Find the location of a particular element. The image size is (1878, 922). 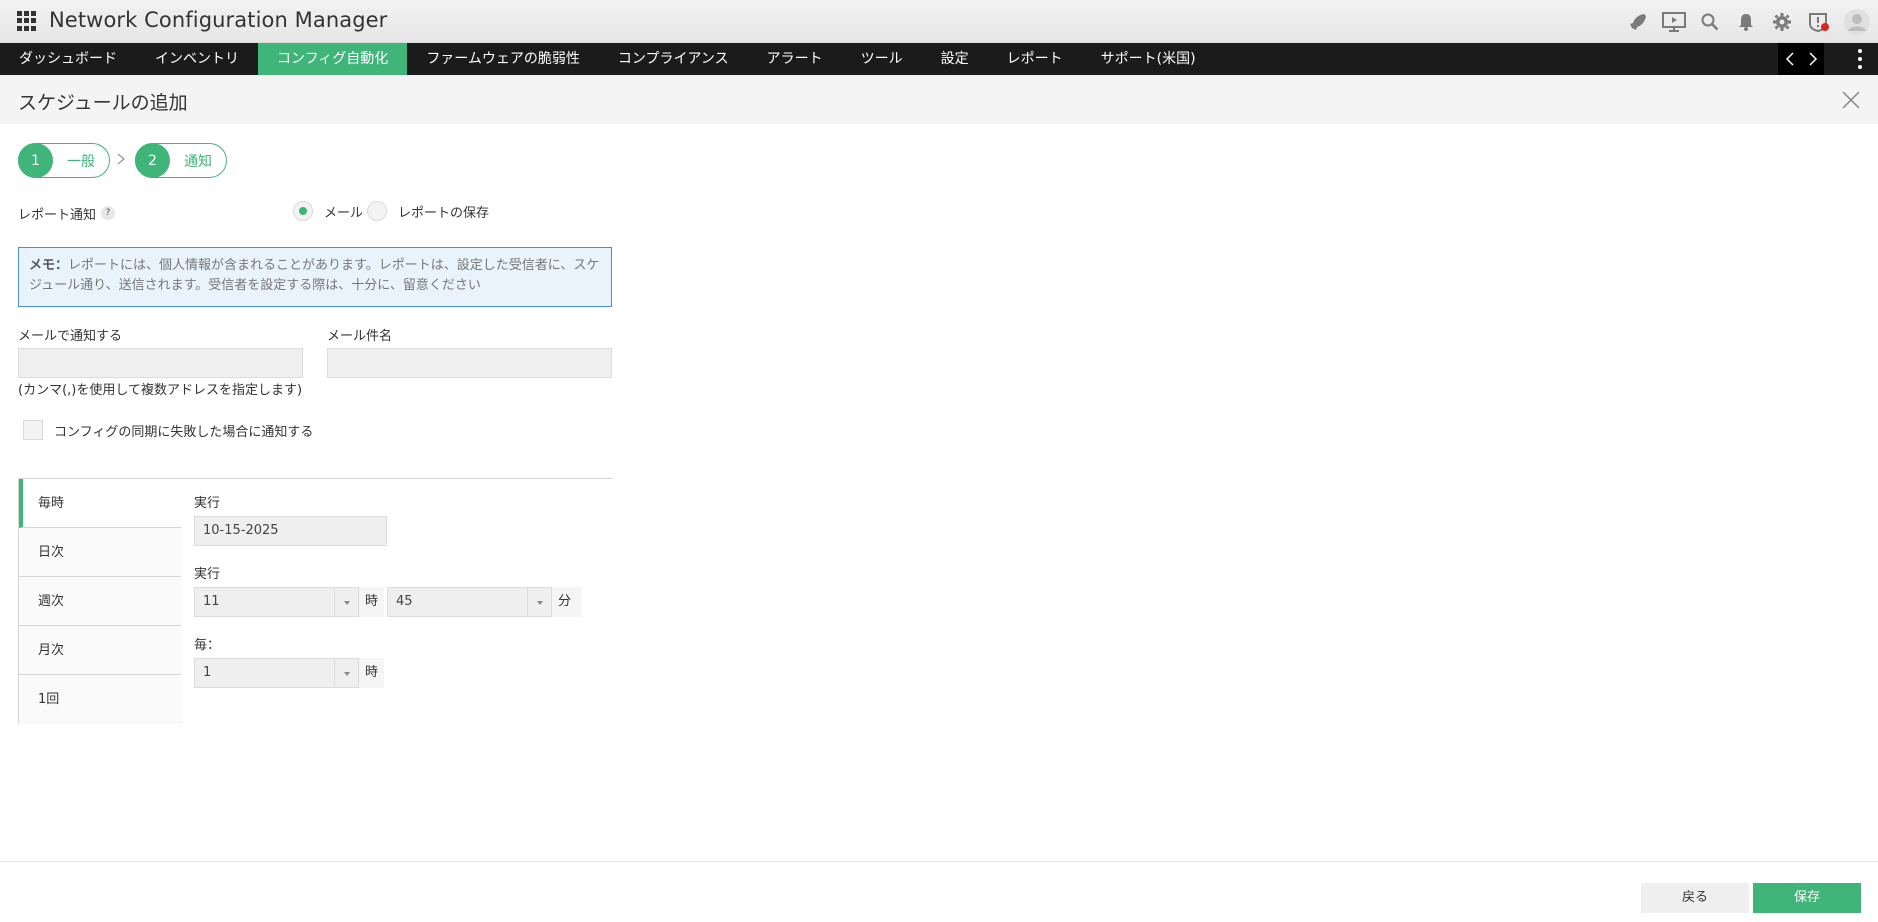

page-title-bar: スケジュールの追加 is located at coordinates (939, 99).